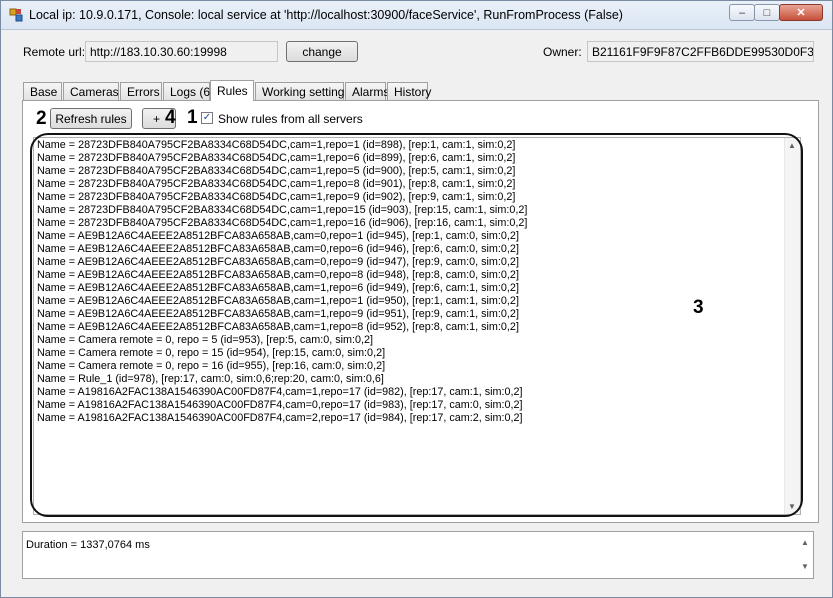 The height and width of the screenshot is (598, 833). Describe the element at coordinates (207, 118) in the screenshot. I see `show-all-servers-checkbox: ✓` at that location.